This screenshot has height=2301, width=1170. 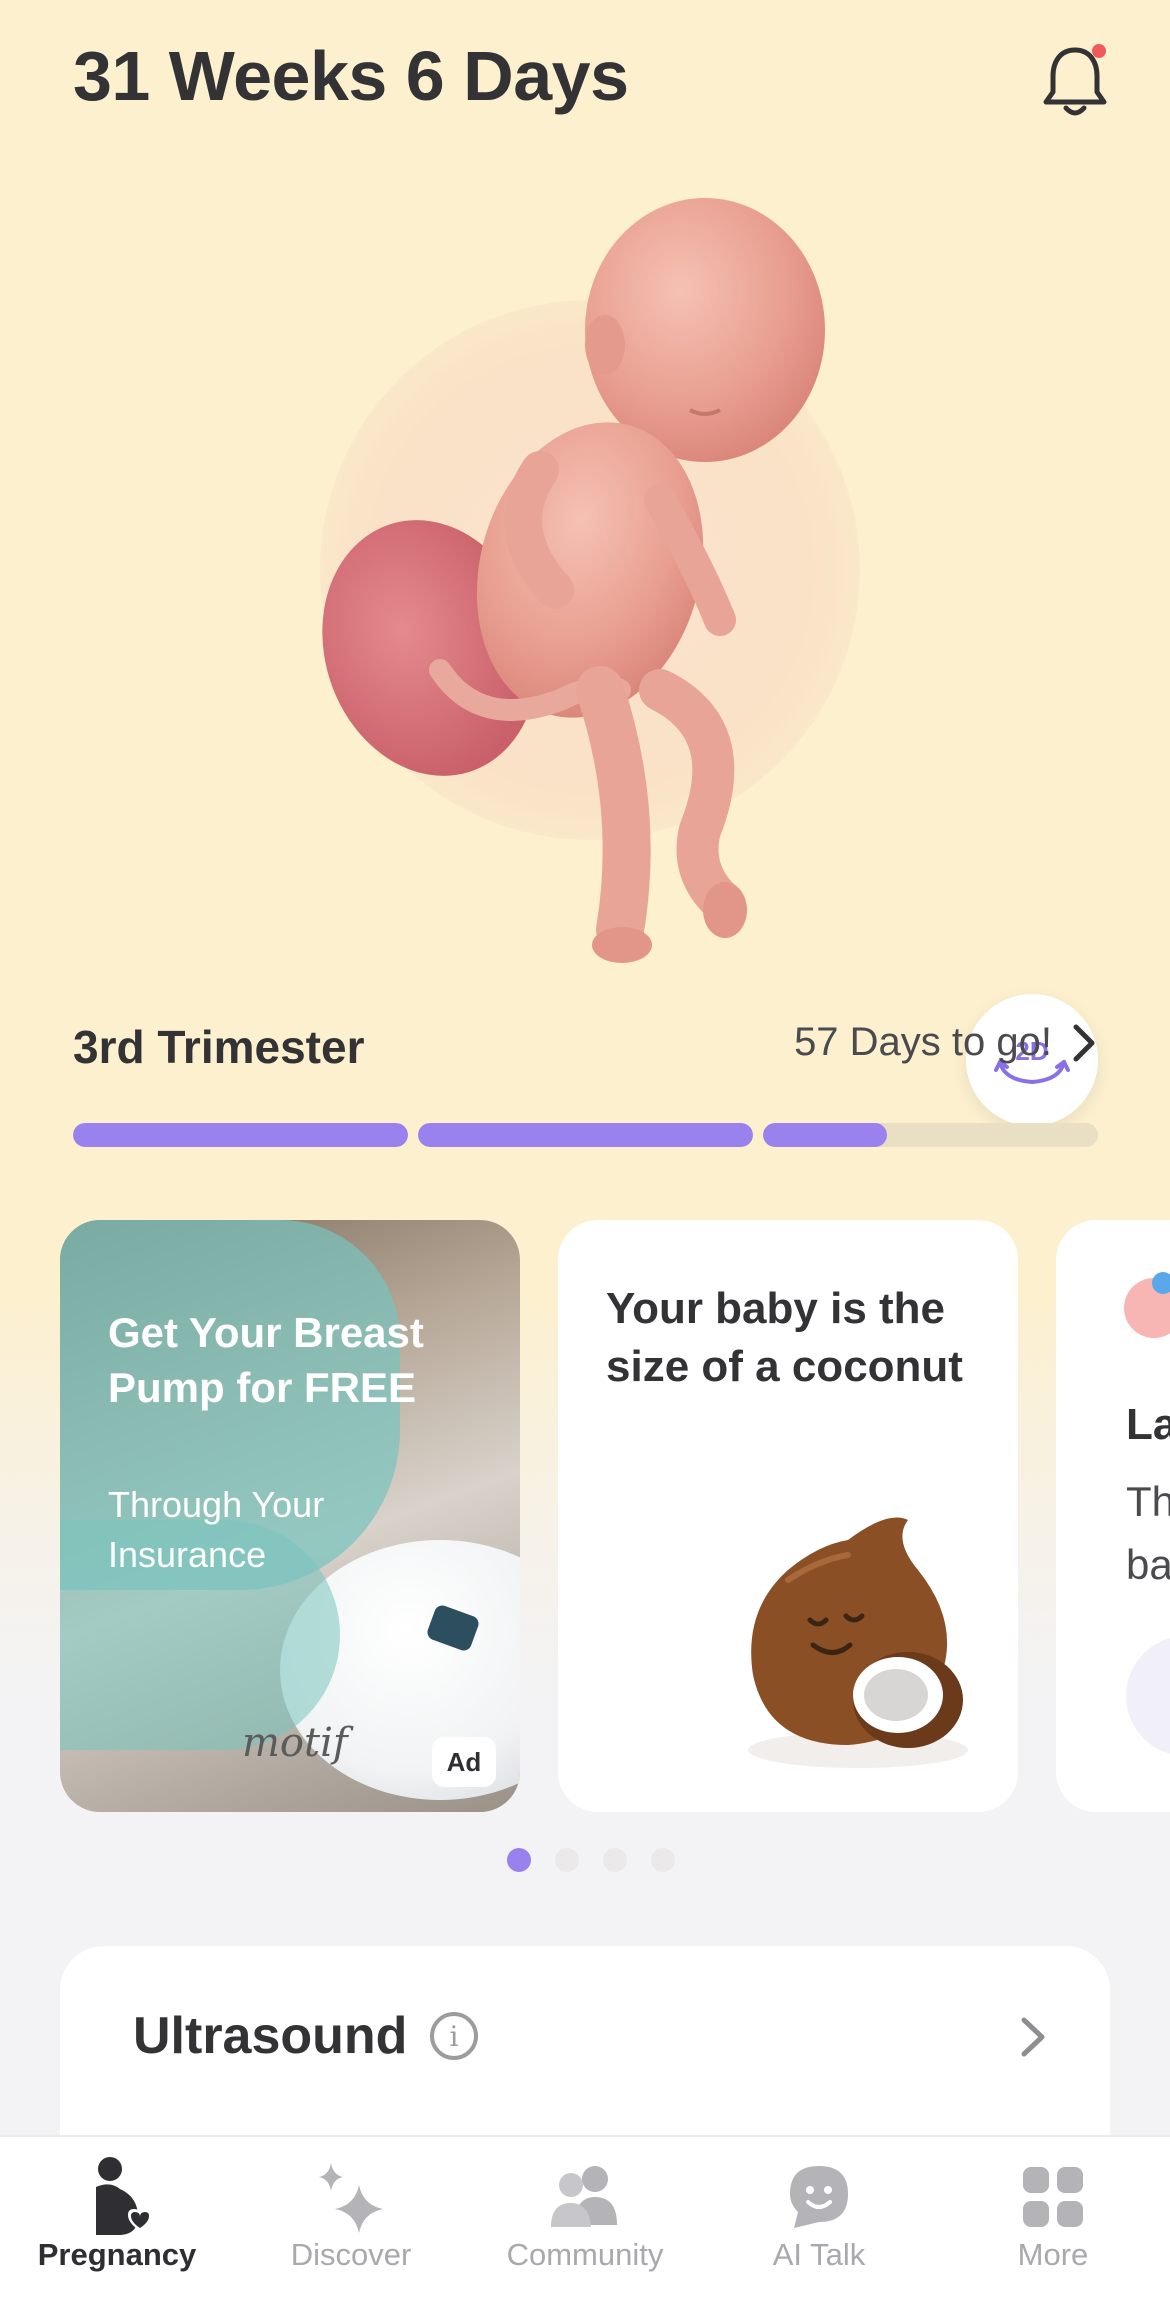 I want to click on ad-headline: Get Your Breast Pump for FREE, so click(x=266, y=1360).